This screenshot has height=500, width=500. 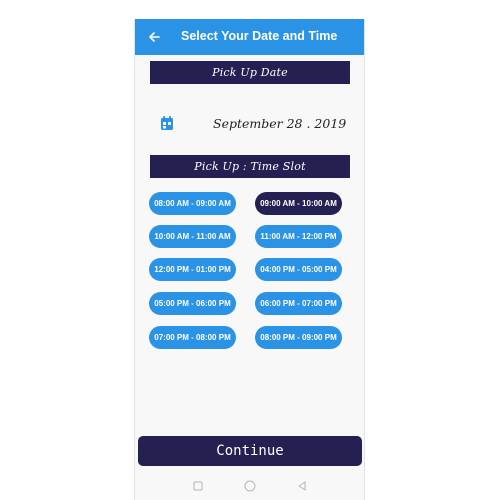 I want to click on square-icon, so click(x=197, y=485).